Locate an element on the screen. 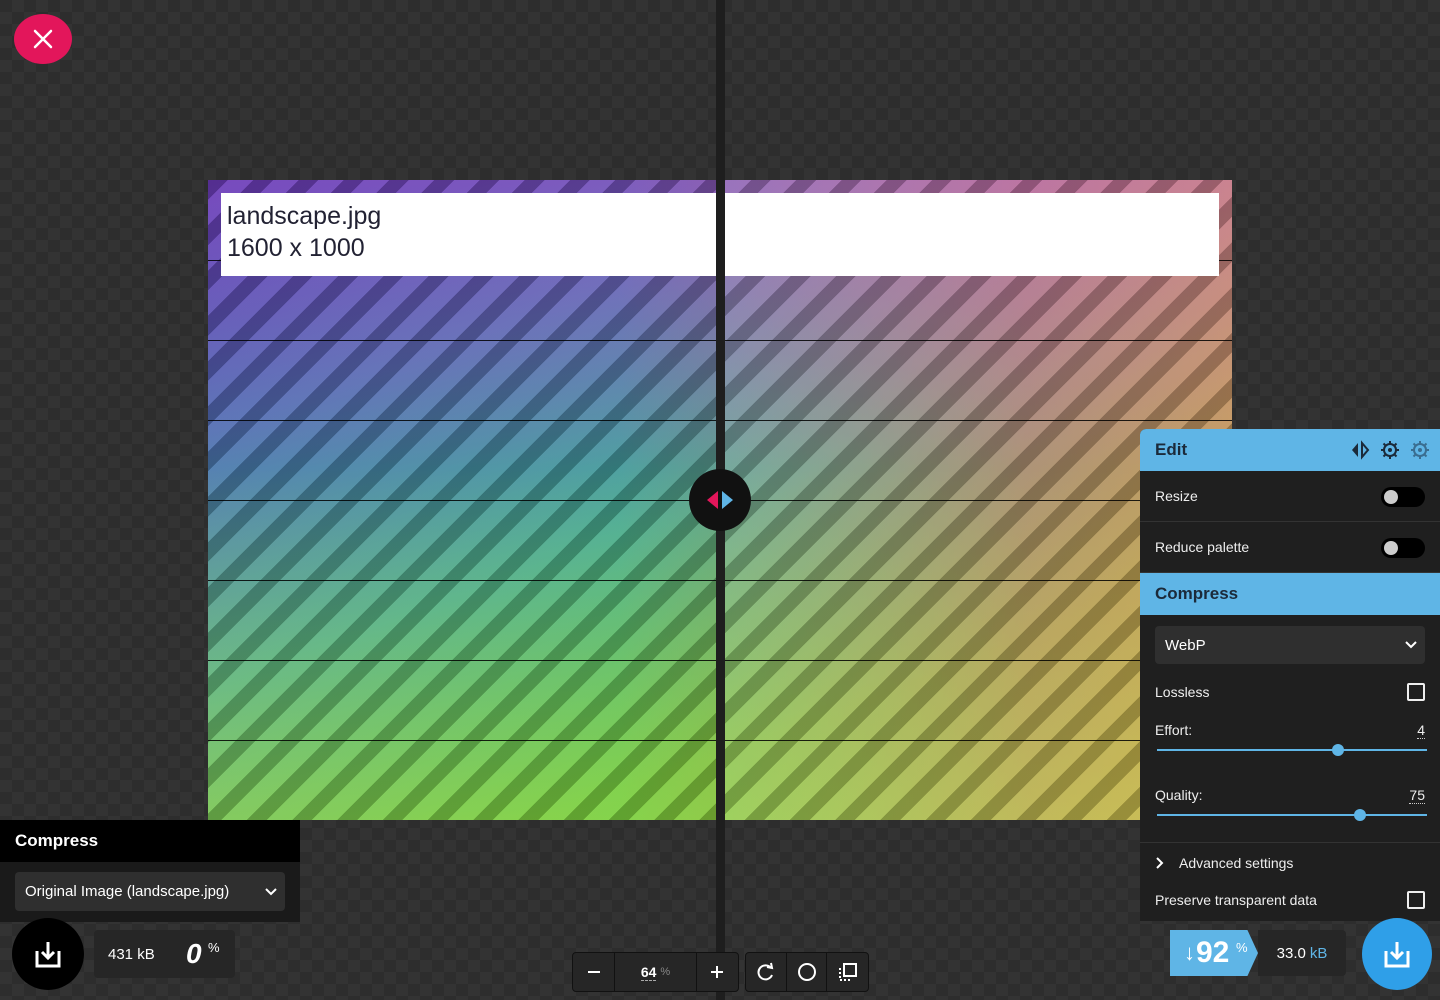 This screenshot has height=1000, width=1440. format-select: WebP is located at coordinates (1290, 645).